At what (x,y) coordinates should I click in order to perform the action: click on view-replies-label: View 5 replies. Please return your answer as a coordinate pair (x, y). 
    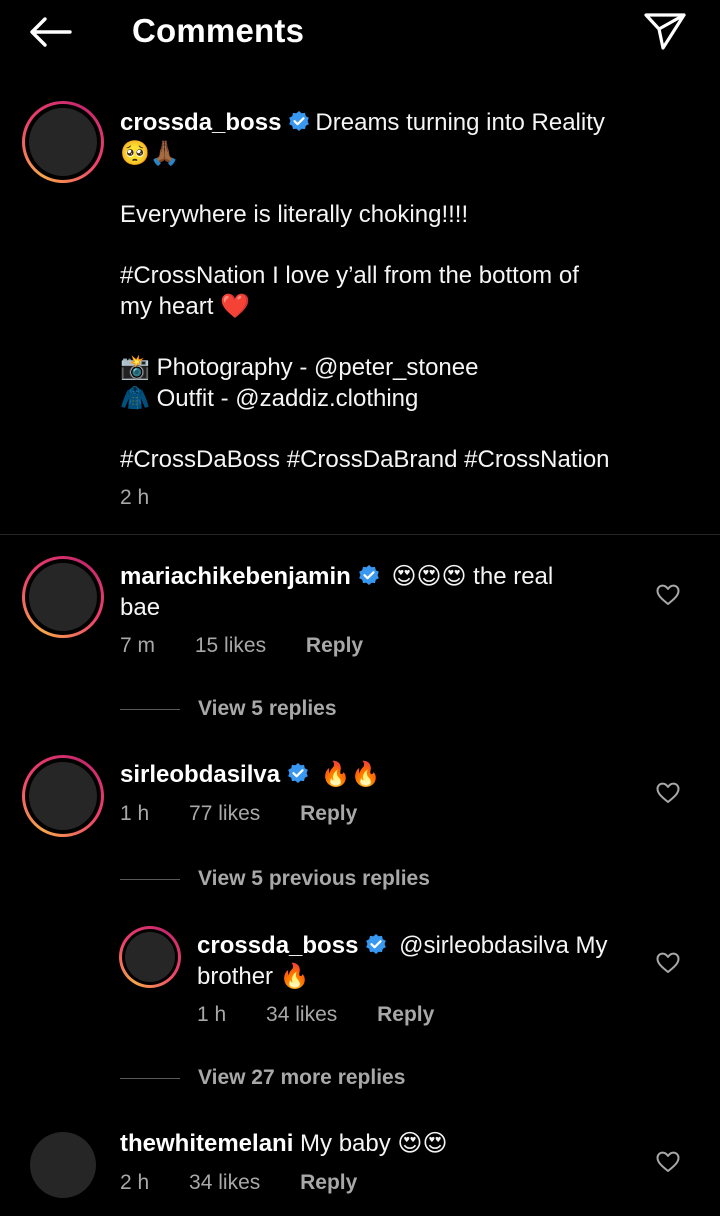
    Looking at the image, I should click on (267, 708).